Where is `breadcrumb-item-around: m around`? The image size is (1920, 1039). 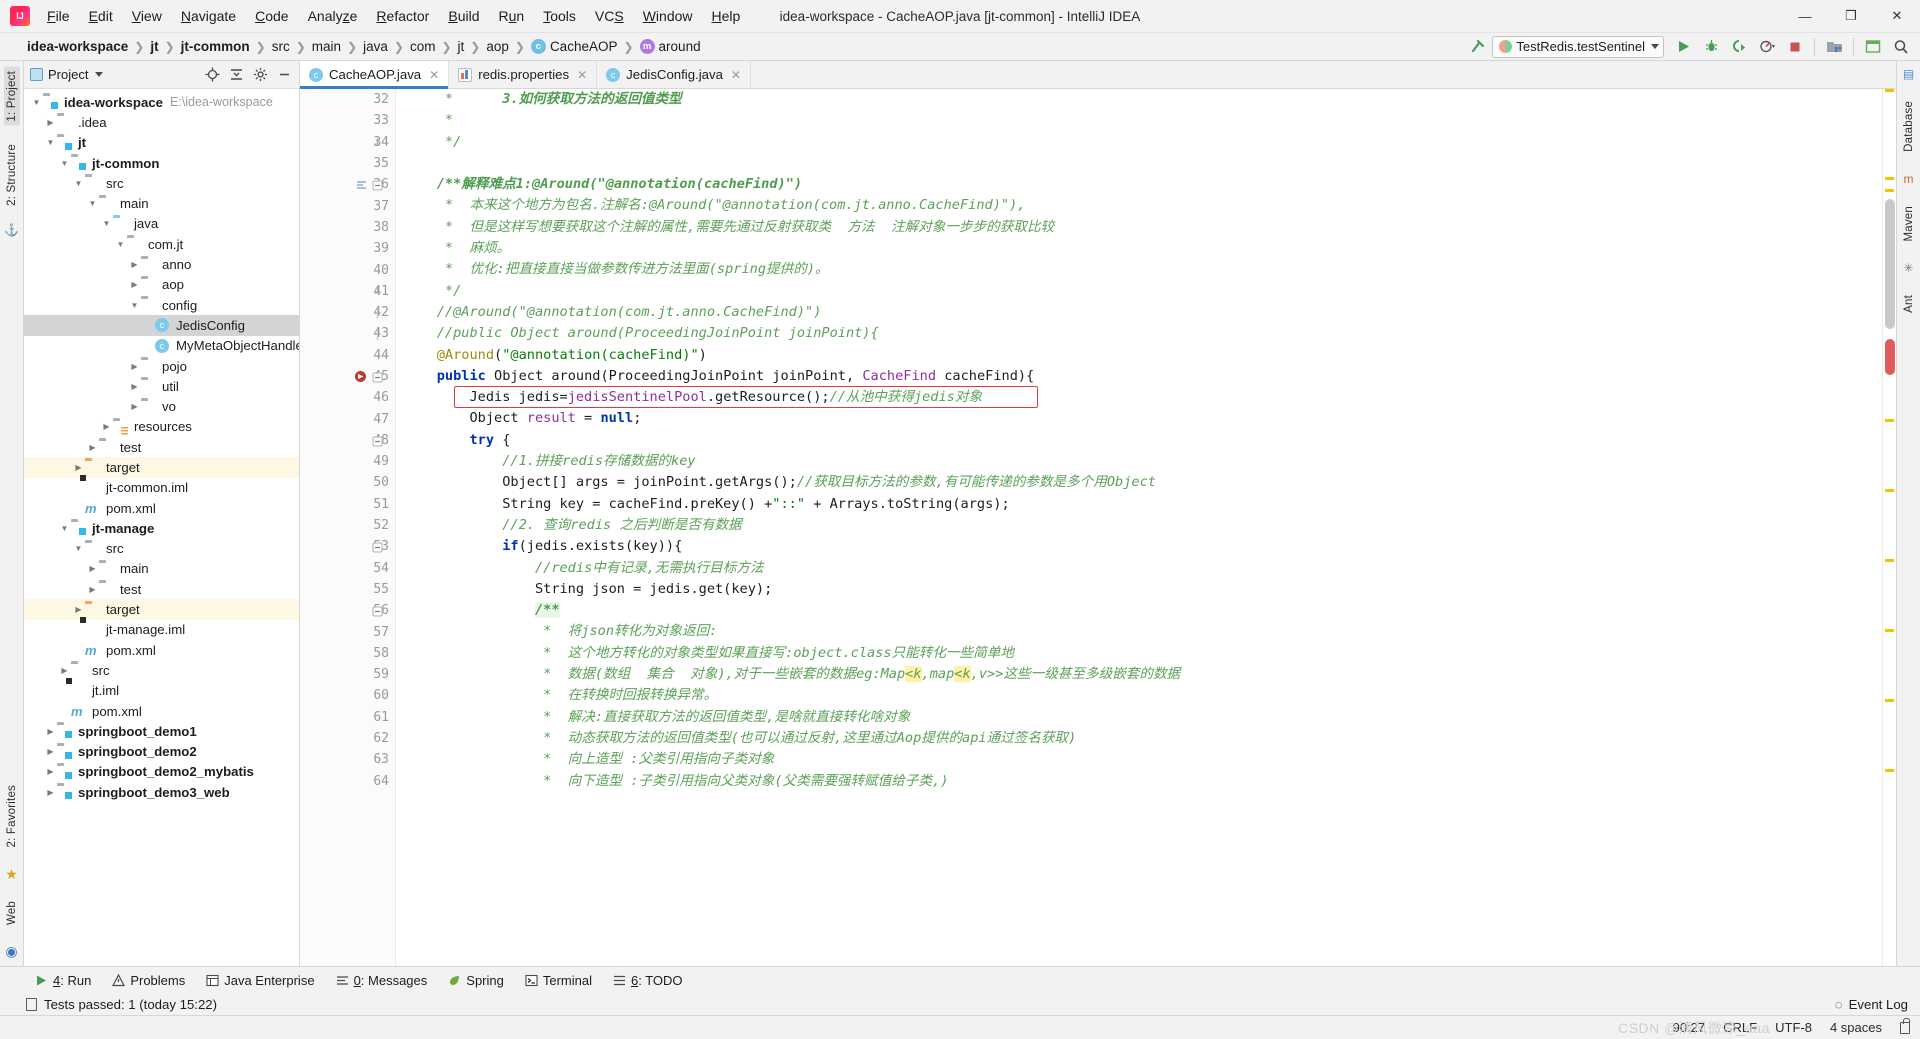
breadcrumb-item-around: m around is located at coordinates (670, 46).